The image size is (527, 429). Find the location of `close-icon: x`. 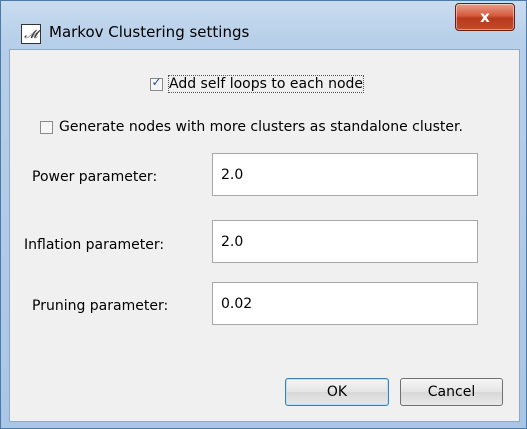

close-icon: x is located at coordinates (485, 17).